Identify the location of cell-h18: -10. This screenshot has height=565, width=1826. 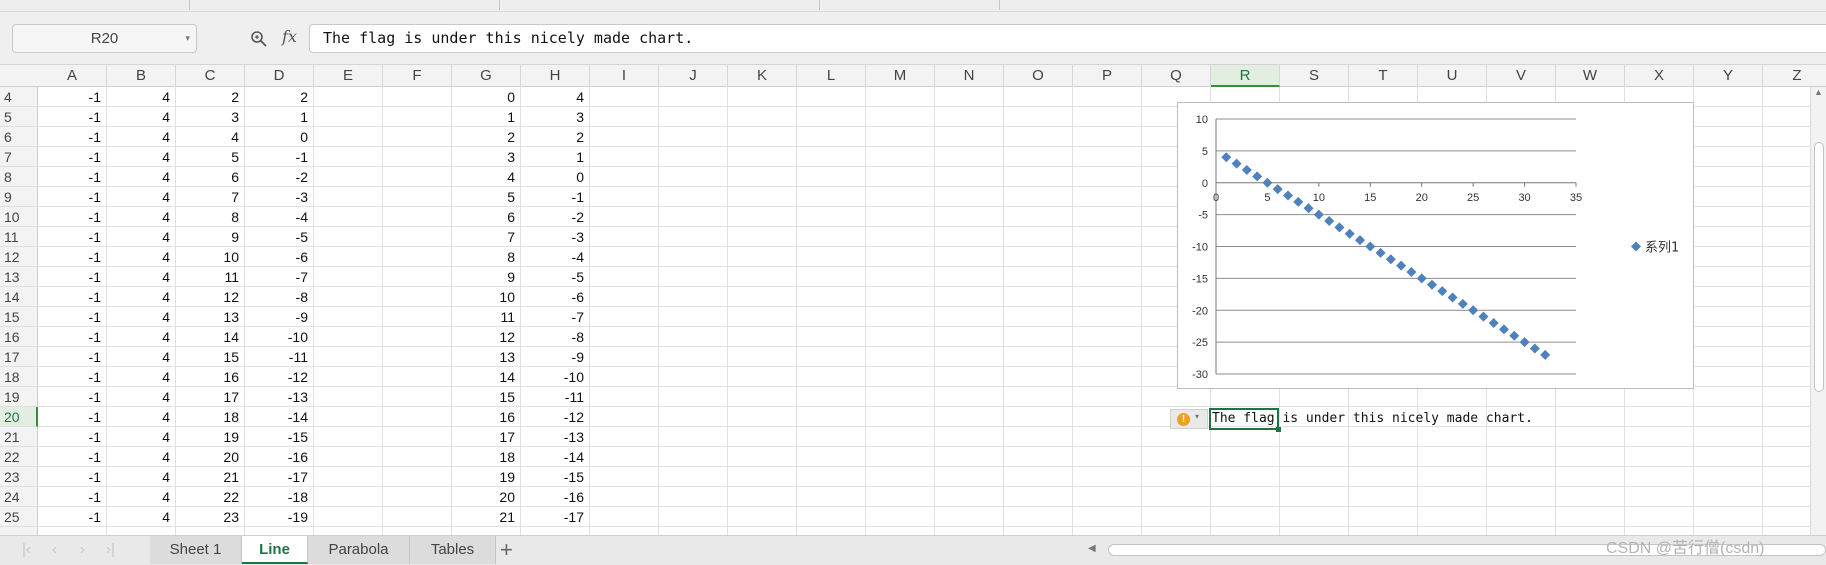
(555, 377).